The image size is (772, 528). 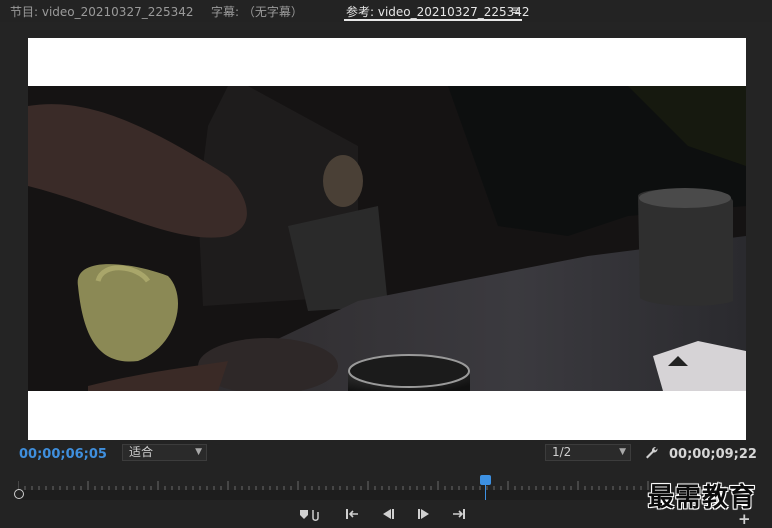 I want to click on wrench-icon, so click(x=651, y=454).